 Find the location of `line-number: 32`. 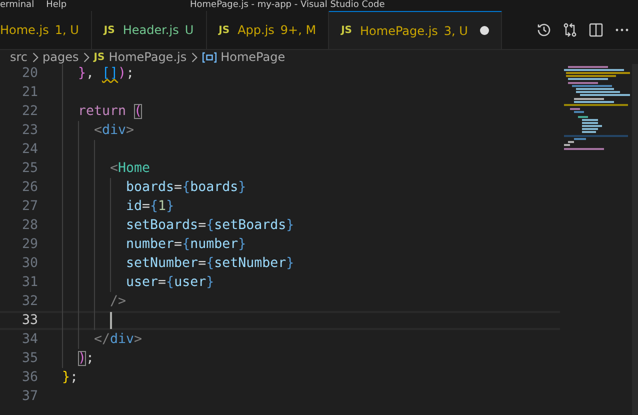

line-number: 32 is located at coordinates (29, 301).